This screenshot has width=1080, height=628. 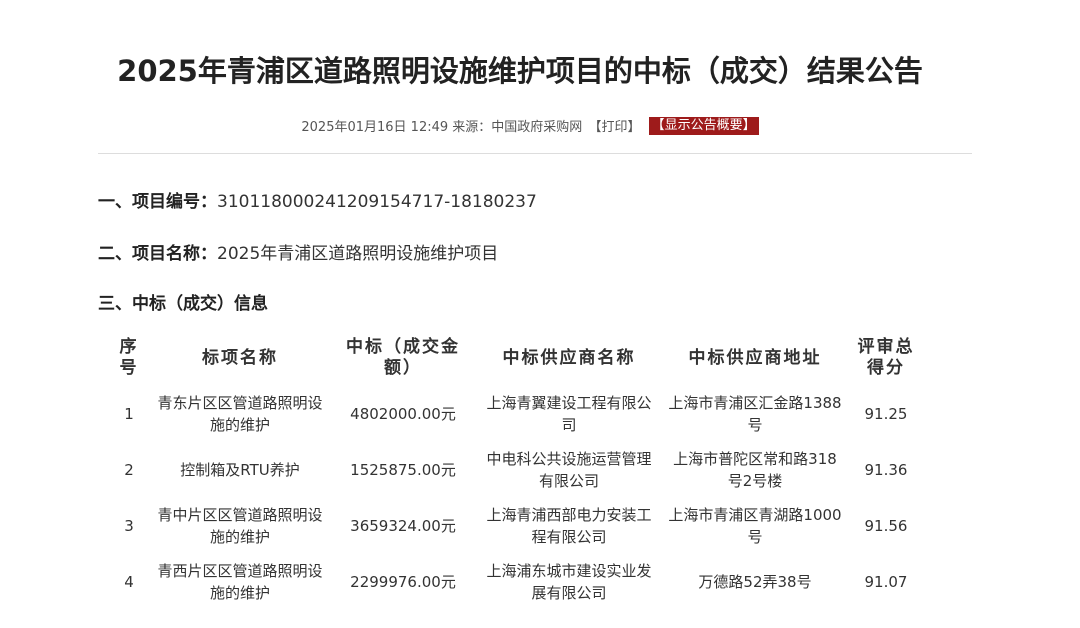 What do you see at coordinates (129, 357) in the screenshot?
I see `header-seq: 序号` at bounding box center [129, 357].